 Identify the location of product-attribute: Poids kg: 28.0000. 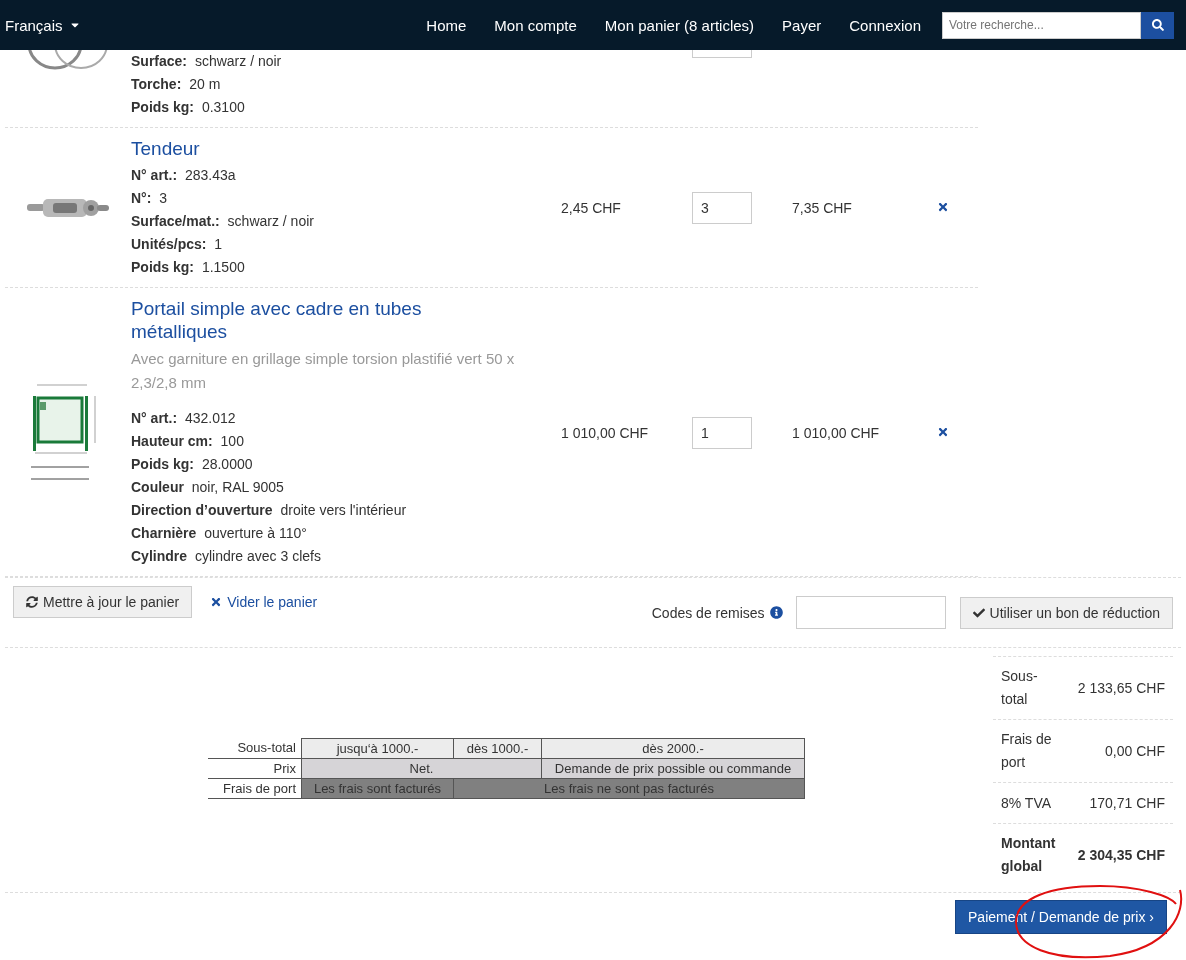
(192, 464).